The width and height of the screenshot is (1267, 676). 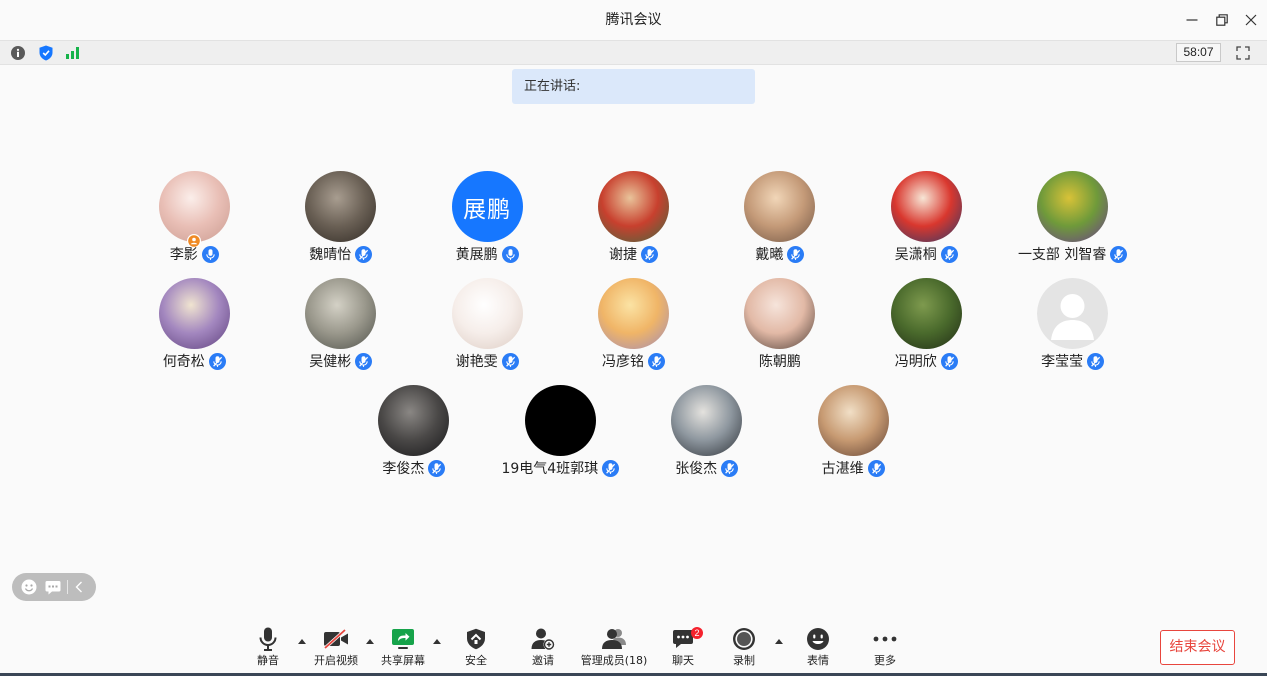 What do you see at coordinates (683, 660) in the screenshot?
I see `chat-label: 聊天` at bounding box center [683, 660].